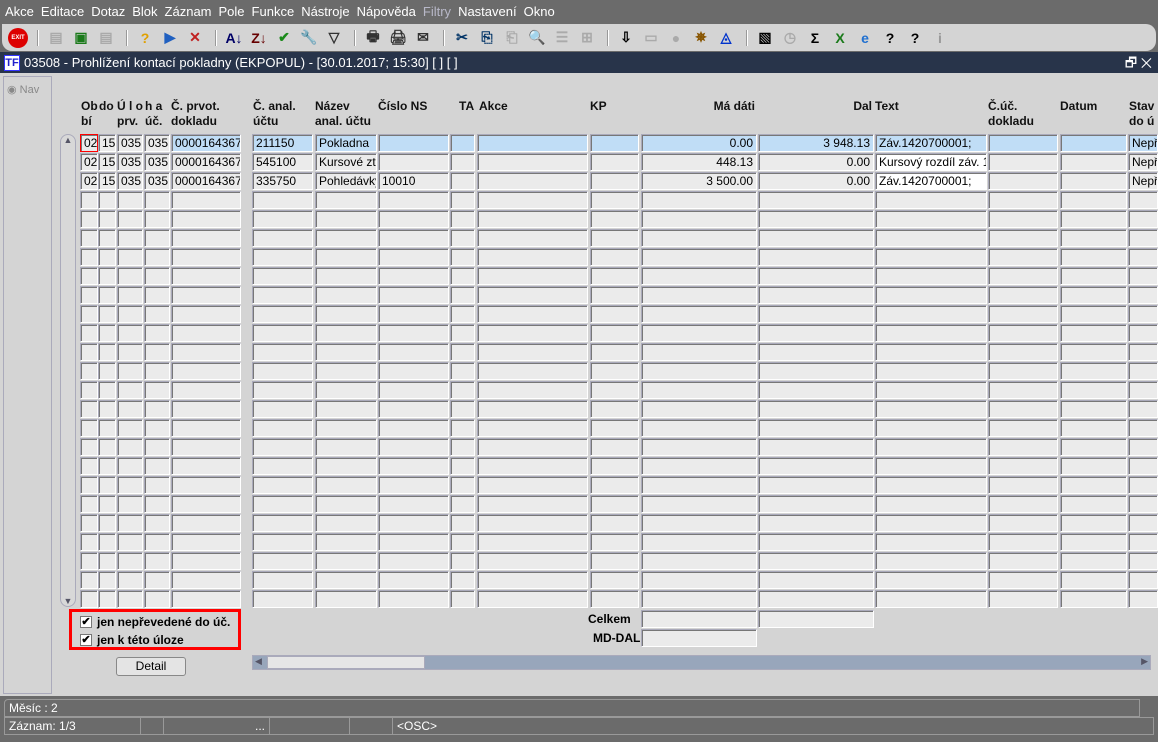 This screenshot has height=742, width=1158. Describe the element at coordinates (188, 11) in the screenshot. I see `menu-záznam: Záznam` at that location.